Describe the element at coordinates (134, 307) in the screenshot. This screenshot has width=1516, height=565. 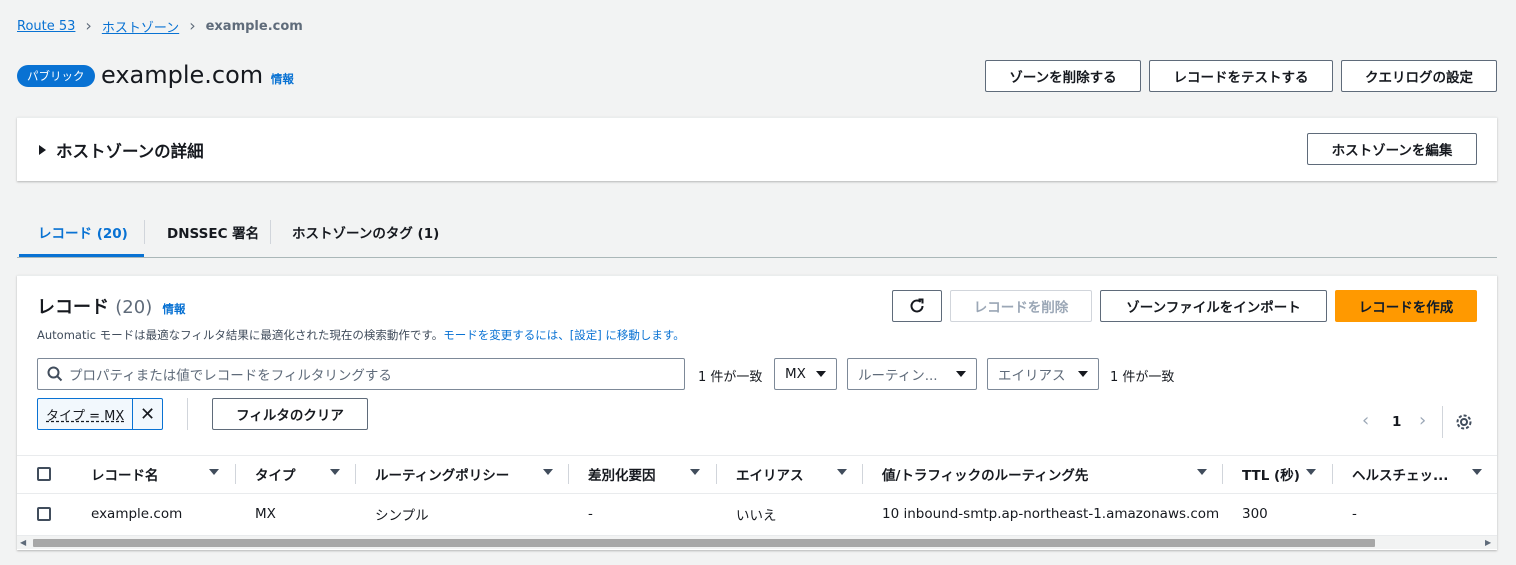
I see `records-count: (20)` at that location.